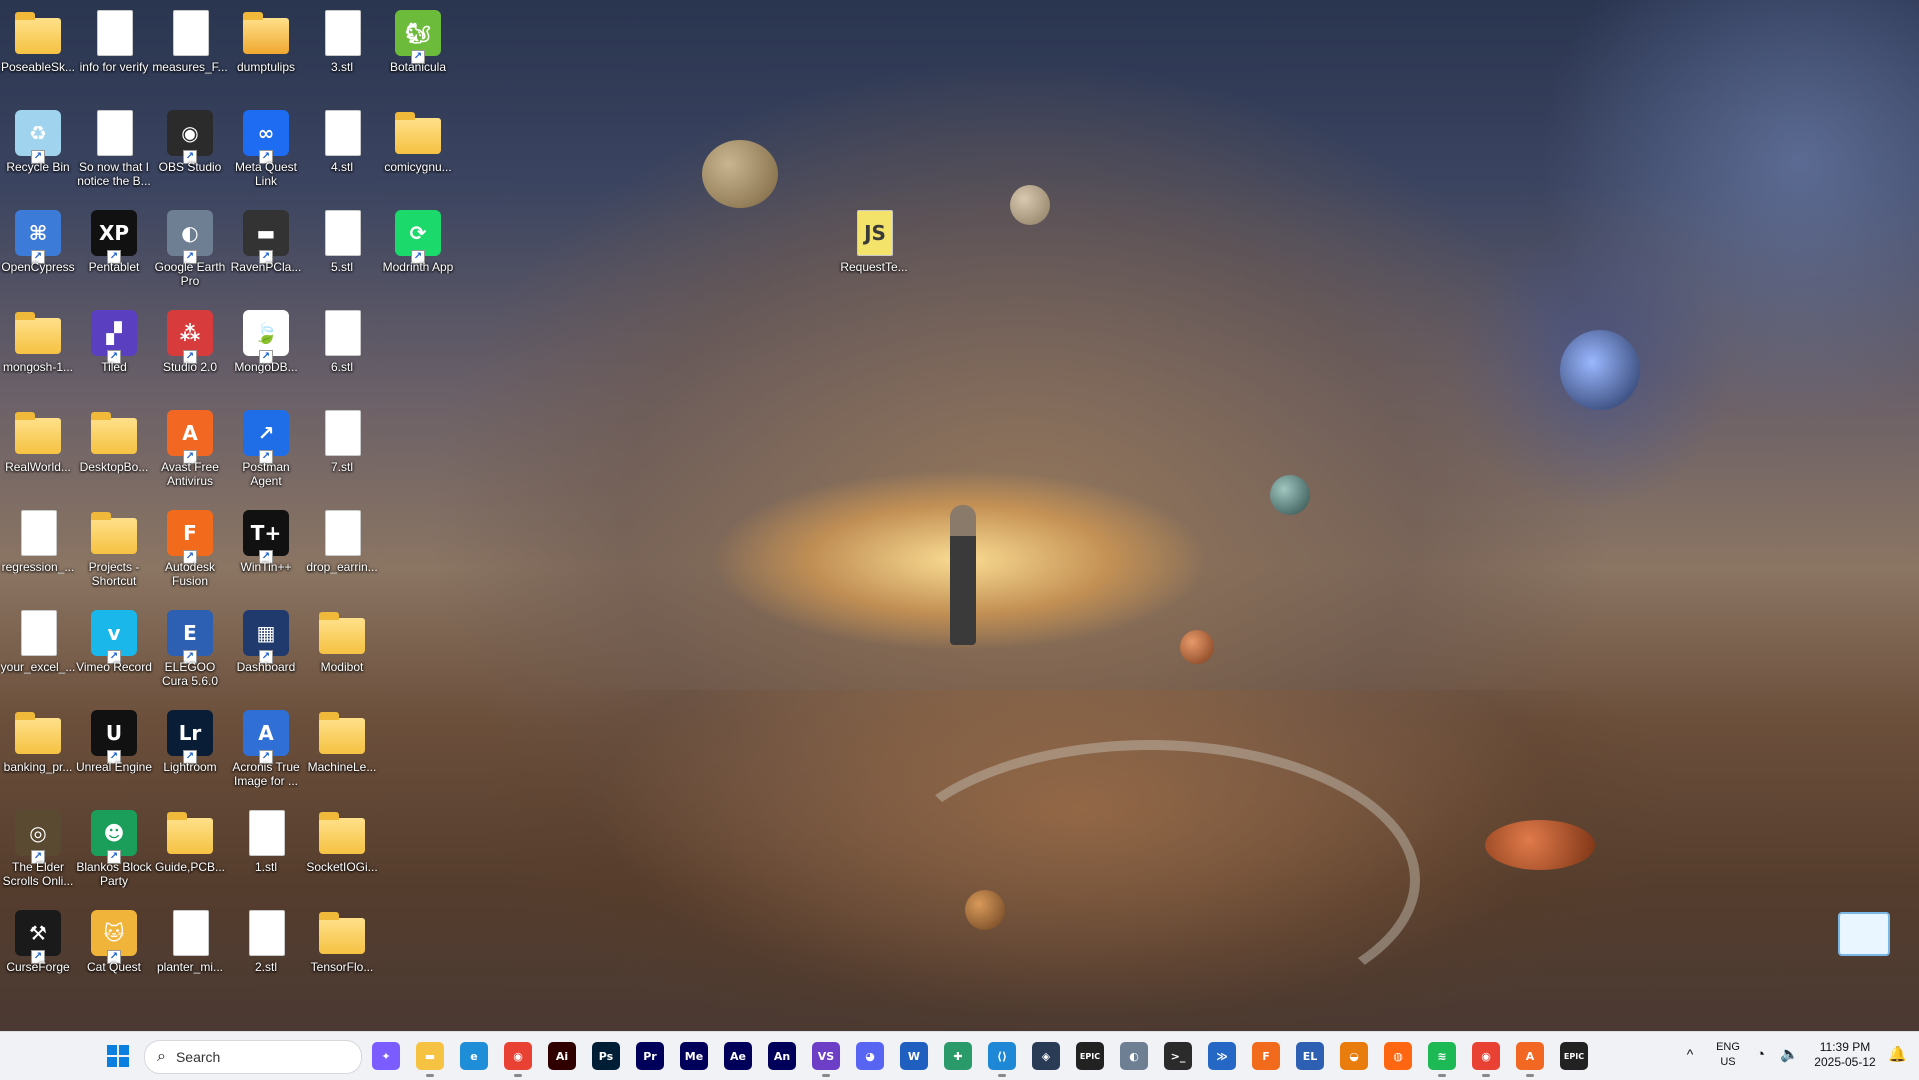 This screenshot has height=1080, width=1919. I want to click on avast-icon: A, so click(1530, 1059).